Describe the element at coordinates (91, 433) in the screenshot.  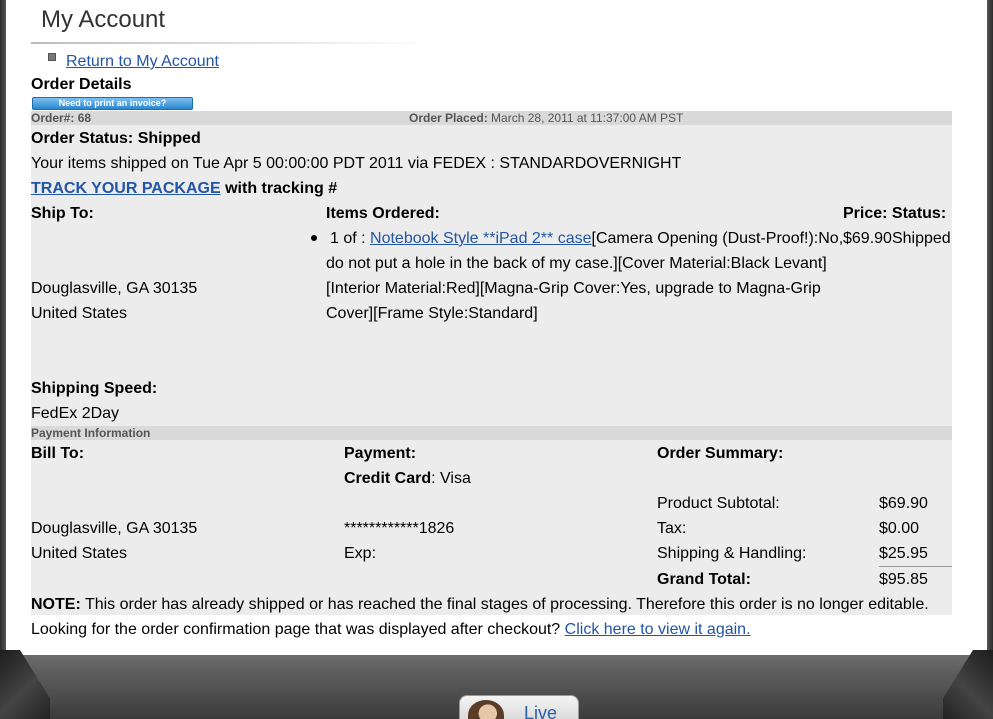
I see `payment-info-label: Payment Information` at that location.